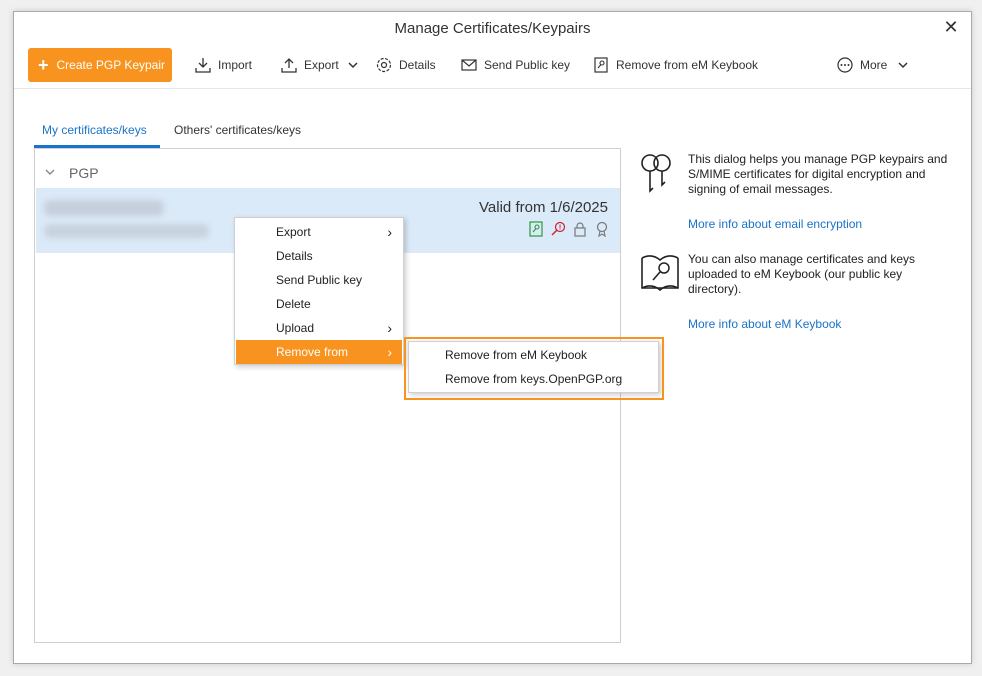 This screenshot has width=982, height=676. I want to click on details-label: Details, so click(417, 65).